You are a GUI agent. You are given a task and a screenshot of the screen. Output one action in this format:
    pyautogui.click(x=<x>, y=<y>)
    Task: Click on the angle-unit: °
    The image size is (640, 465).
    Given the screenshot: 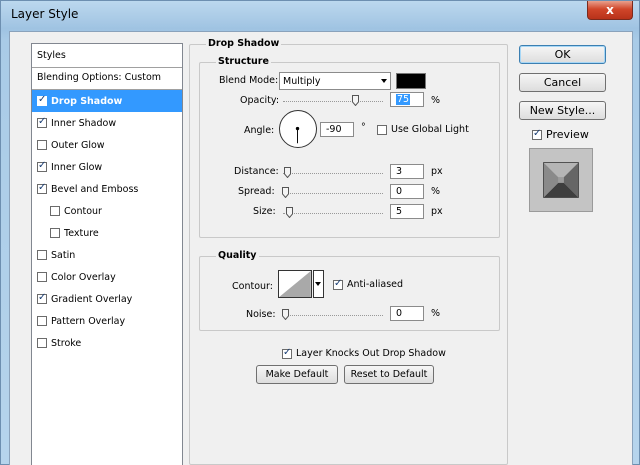 What is the action you would take?
    pyautogui.click(x=363, y=127)
    